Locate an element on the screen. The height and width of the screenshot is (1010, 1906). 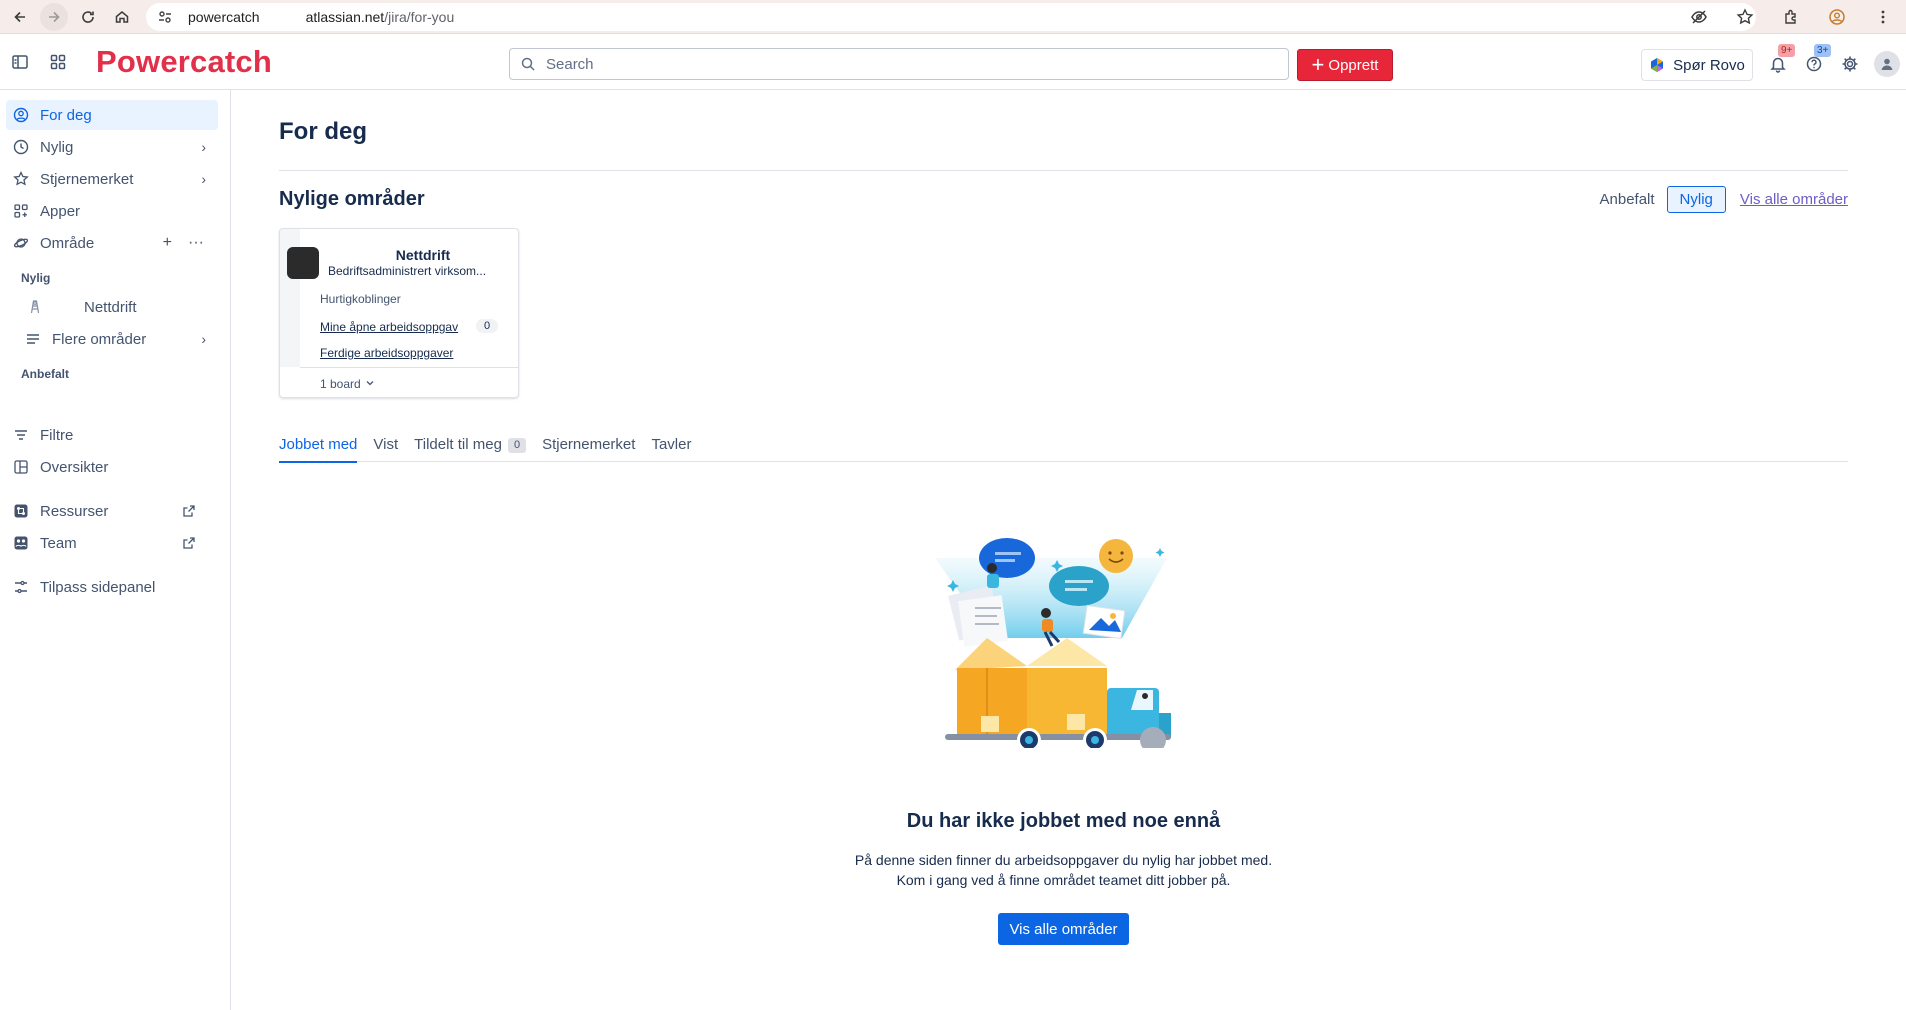
boards-label: 1 board is located at coordinates (340, 383).